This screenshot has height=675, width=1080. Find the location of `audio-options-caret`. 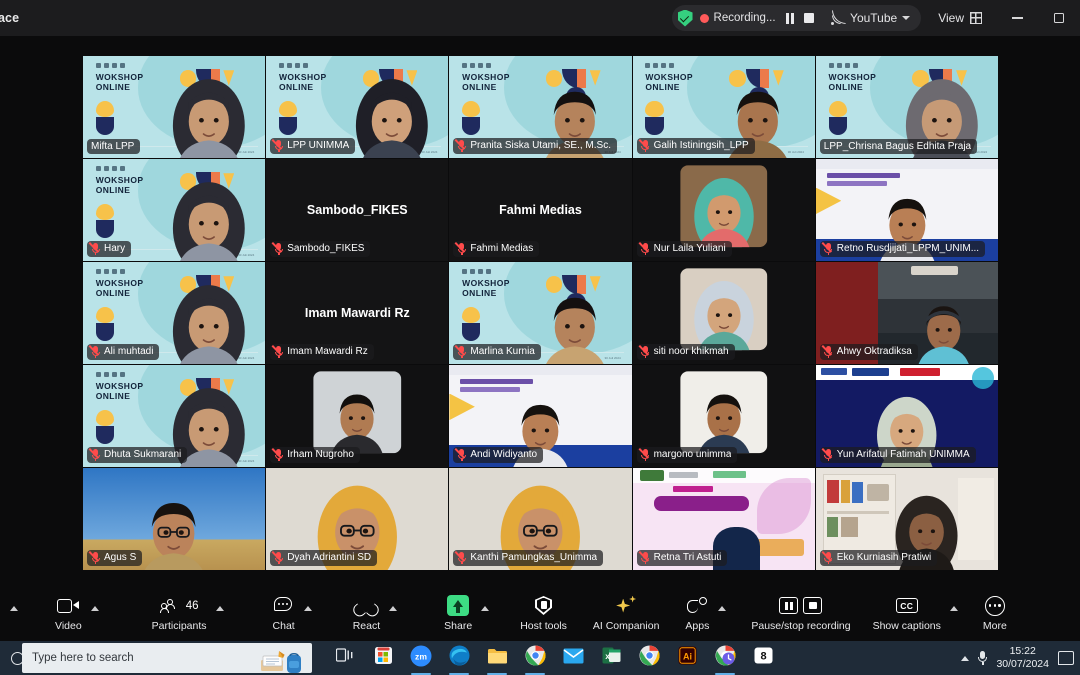

audio-options-caret is located at coordinates (14, 608).